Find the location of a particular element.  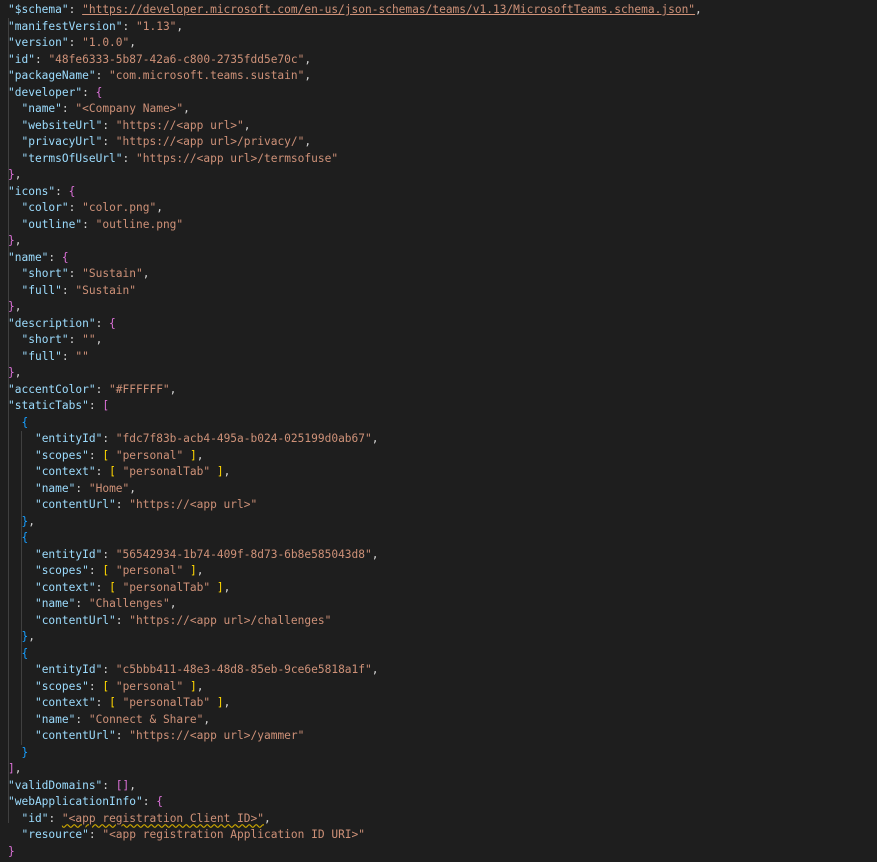

code-token: "color" is located at coordinates (45, 207).